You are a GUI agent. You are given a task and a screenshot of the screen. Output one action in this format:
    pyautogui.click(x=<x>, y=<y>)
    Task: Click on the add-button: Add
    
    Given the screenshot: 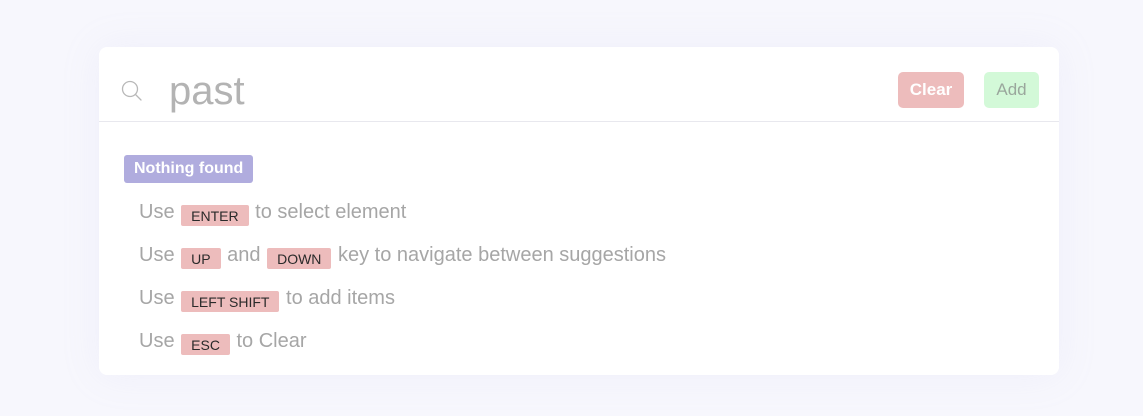 What is the action you would take?
    pyautogui.click(x=1011, y=90)
    